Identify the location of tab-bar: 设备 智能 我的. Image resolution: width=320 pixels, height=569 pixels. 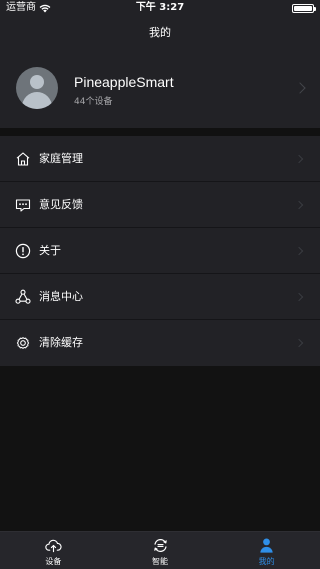
(160, 550).